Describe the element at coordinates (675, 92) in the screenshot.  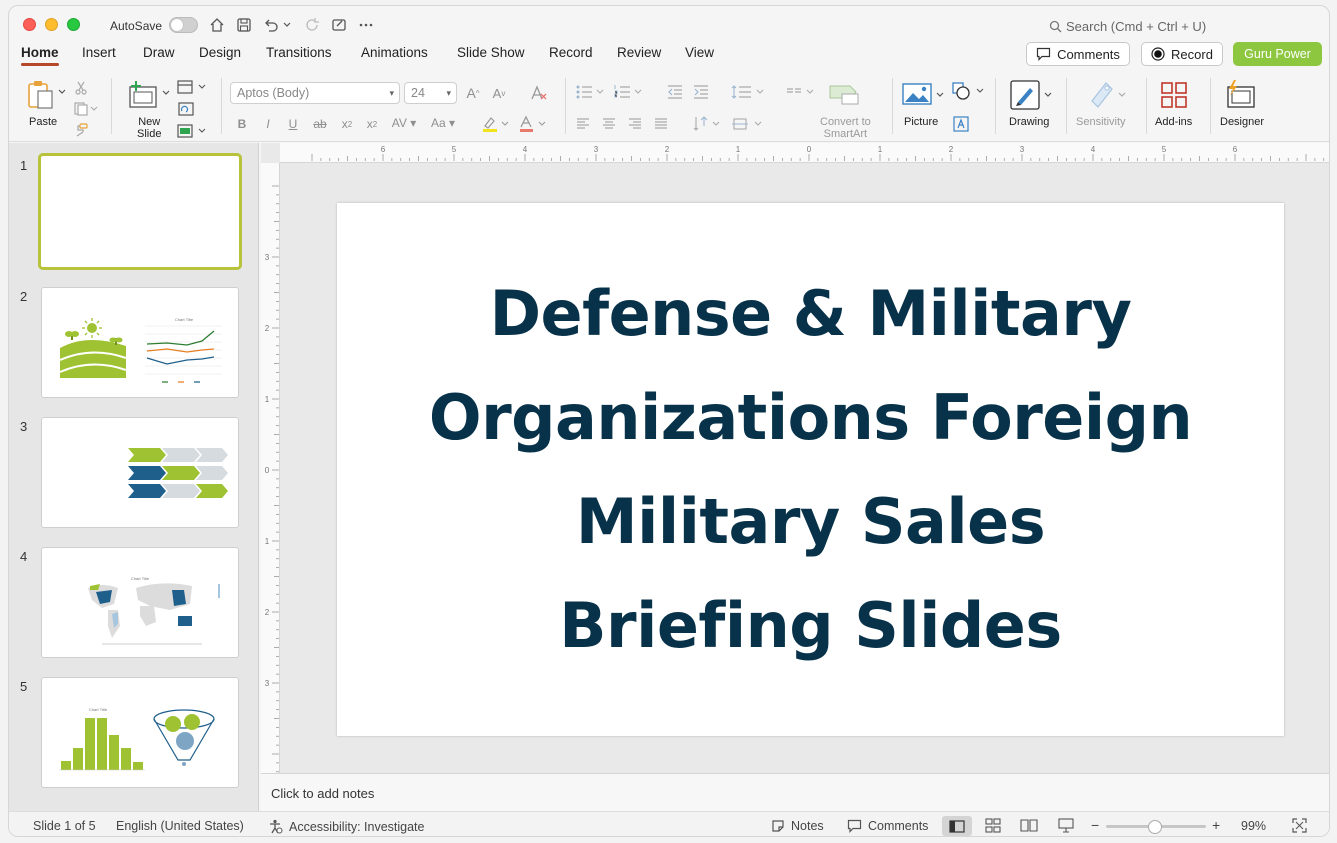
I see `decrease-indent-icon` at that location.